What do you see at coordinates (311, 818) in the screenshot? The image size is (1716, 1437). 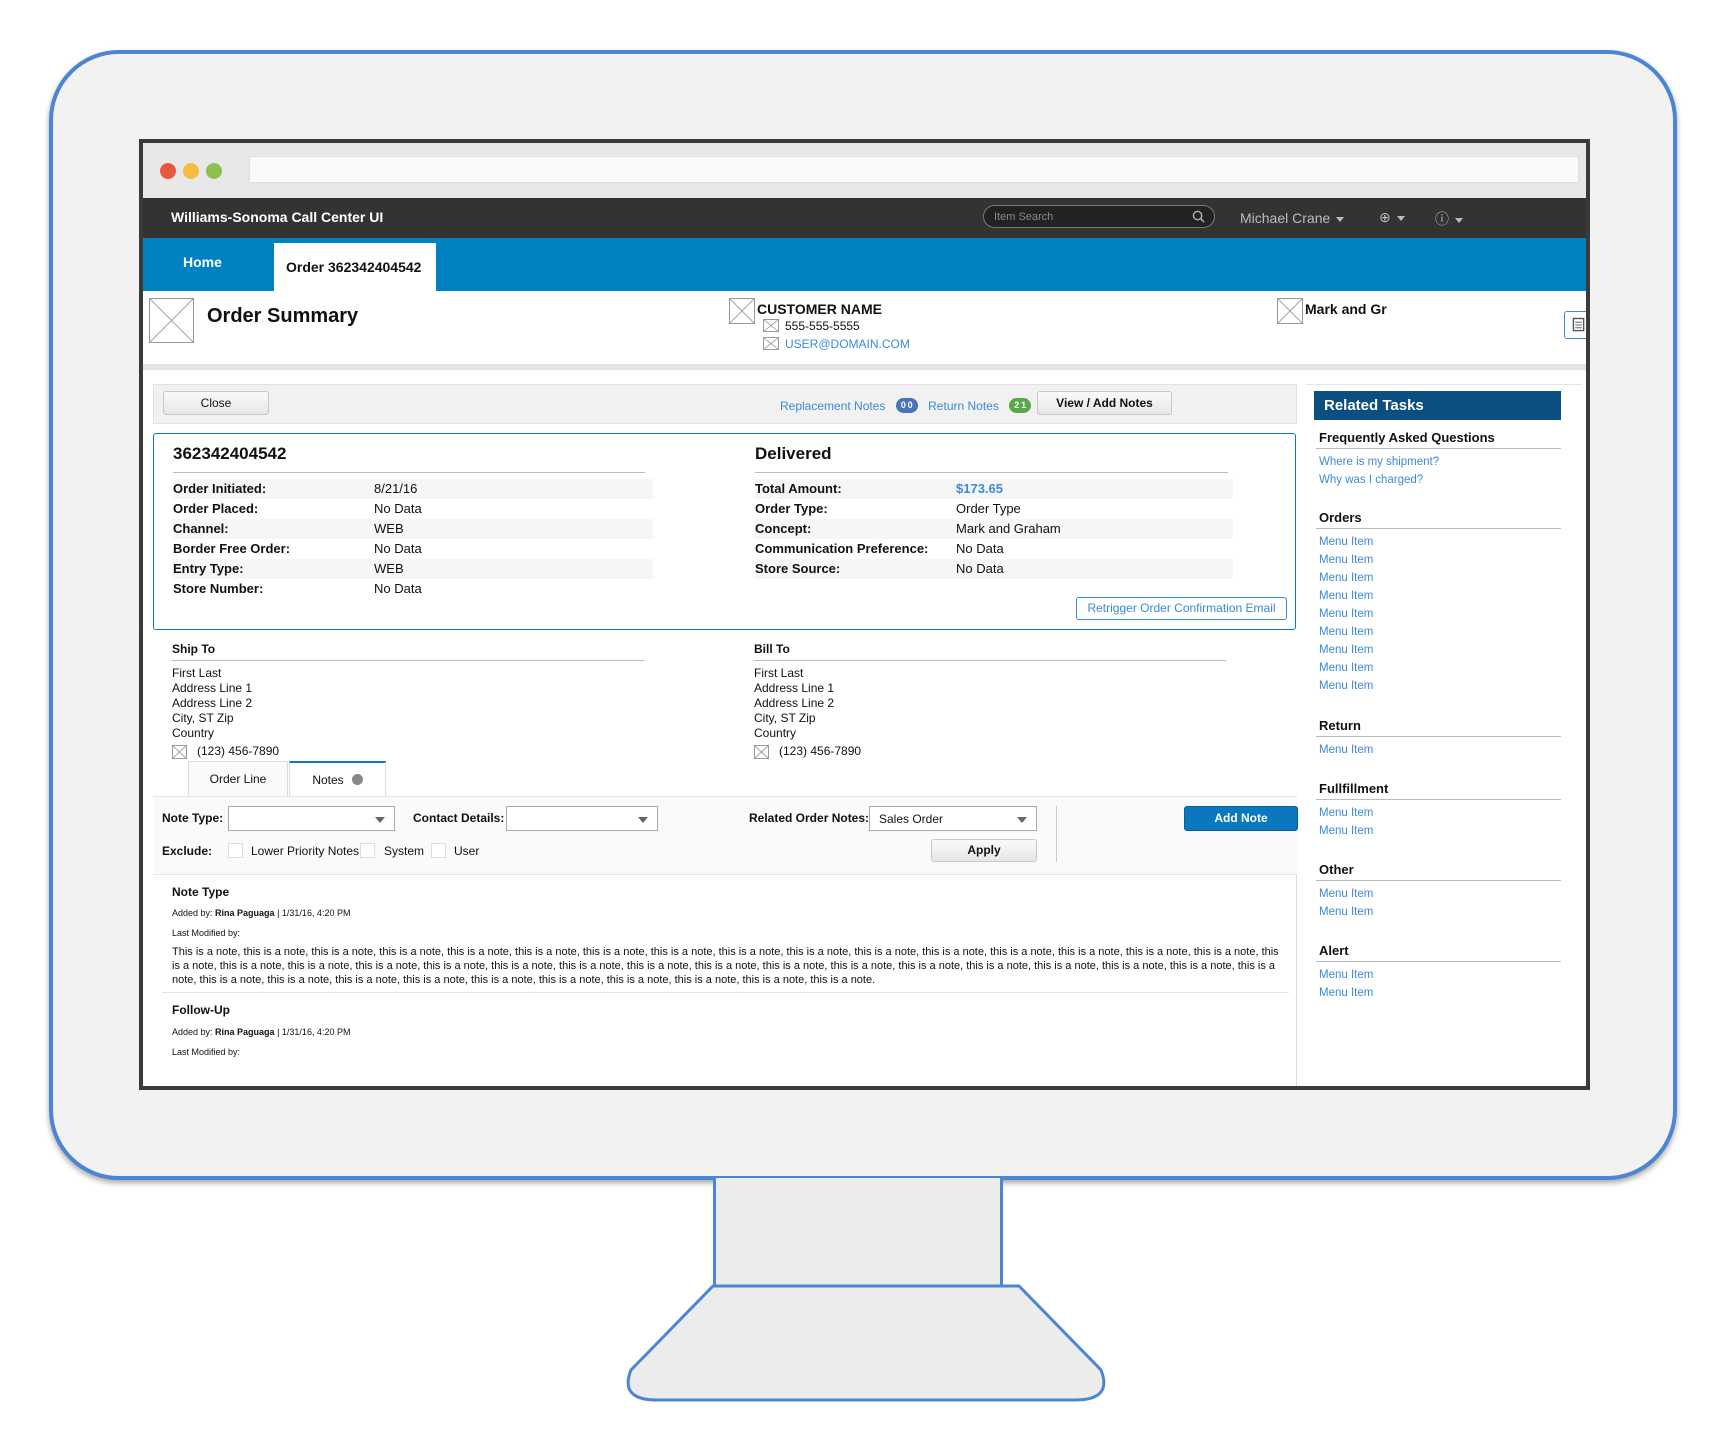 I see `note-type-select` at bounding box center [311, 818].